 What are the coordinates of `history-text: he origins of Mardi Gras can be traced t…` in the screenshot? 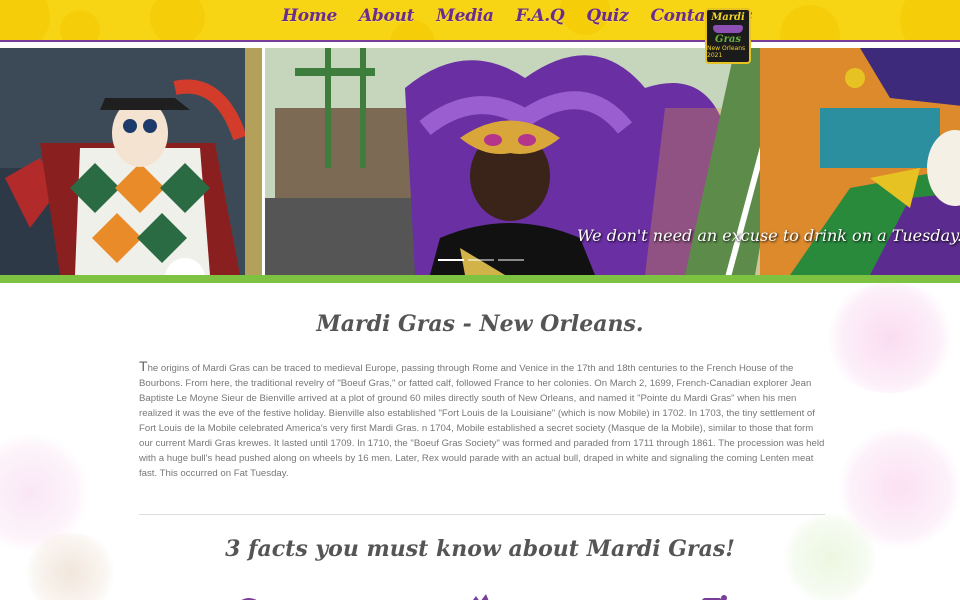 It's located at (482, 421).